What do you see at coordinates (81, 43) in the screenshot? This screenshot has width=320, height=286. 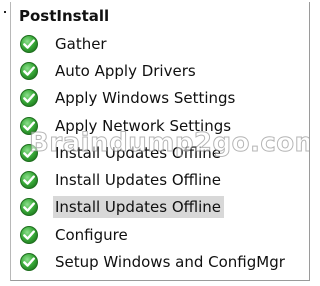 I see `step-label: Gather` at bounding box center [81, 43].